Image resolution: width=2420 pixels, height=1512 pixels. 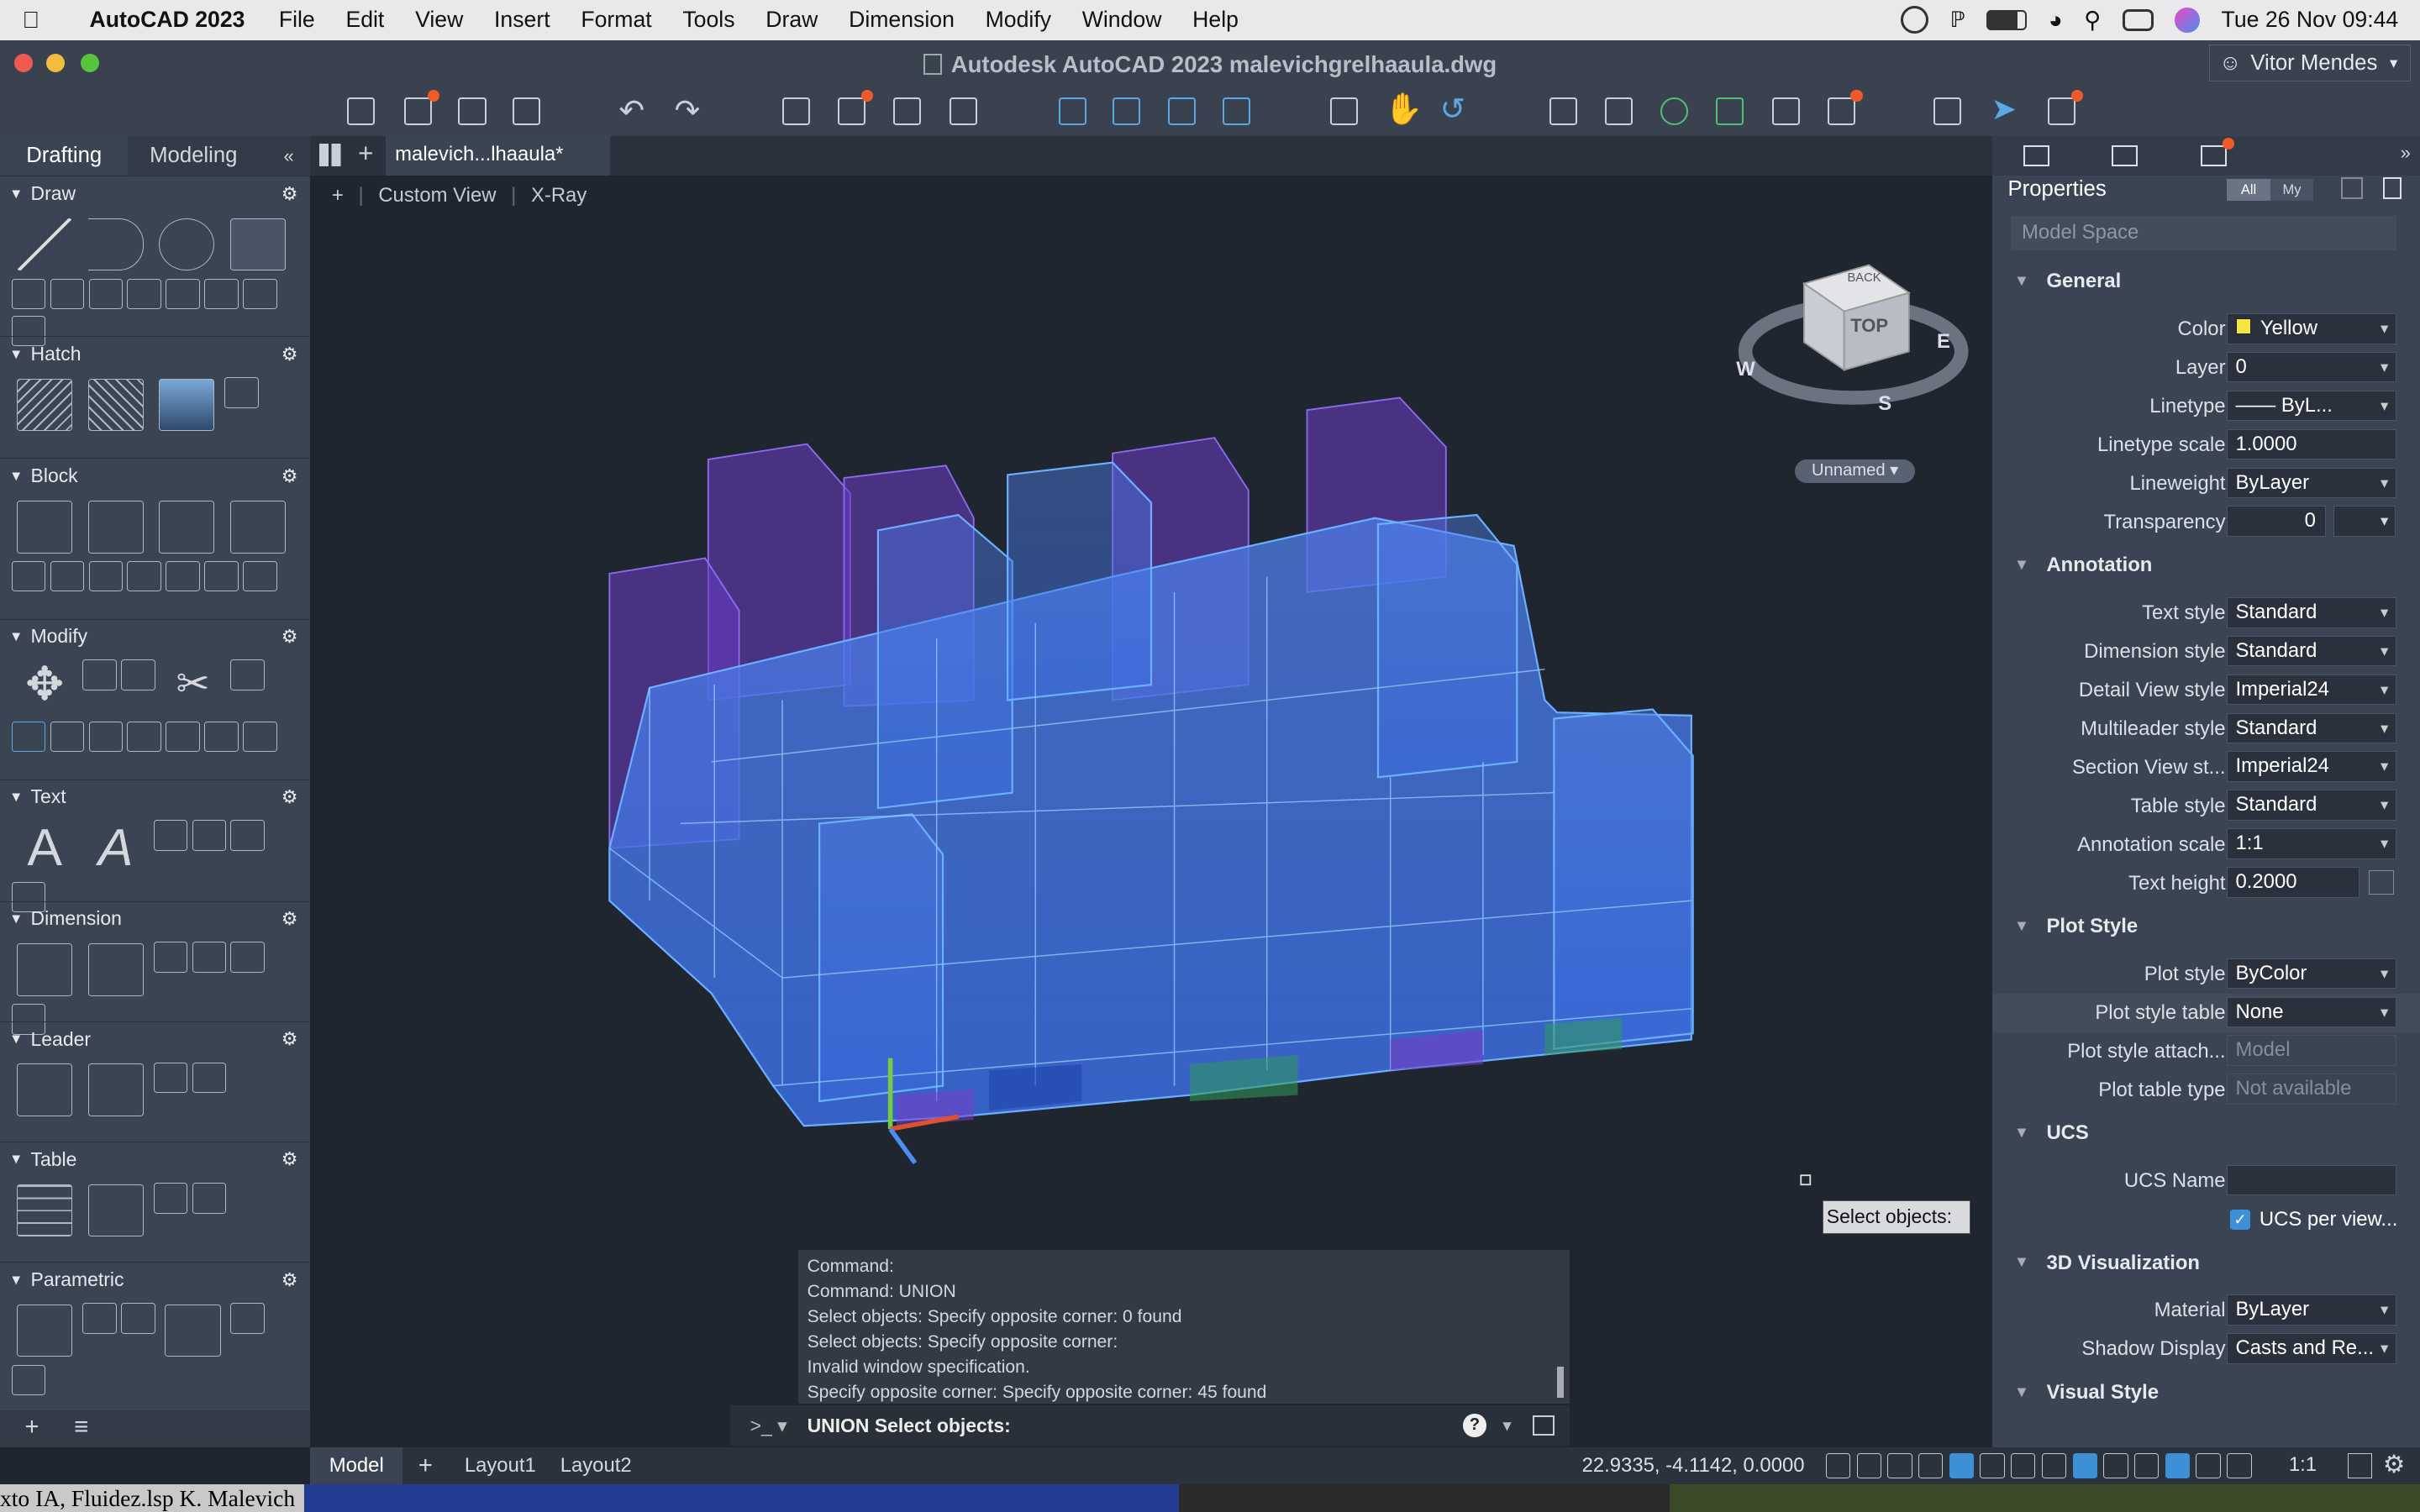 What do you see at coordinates (170, 1078) in the screenshot?
I see `add-leader-icon` at bounding box center [170, 1078].